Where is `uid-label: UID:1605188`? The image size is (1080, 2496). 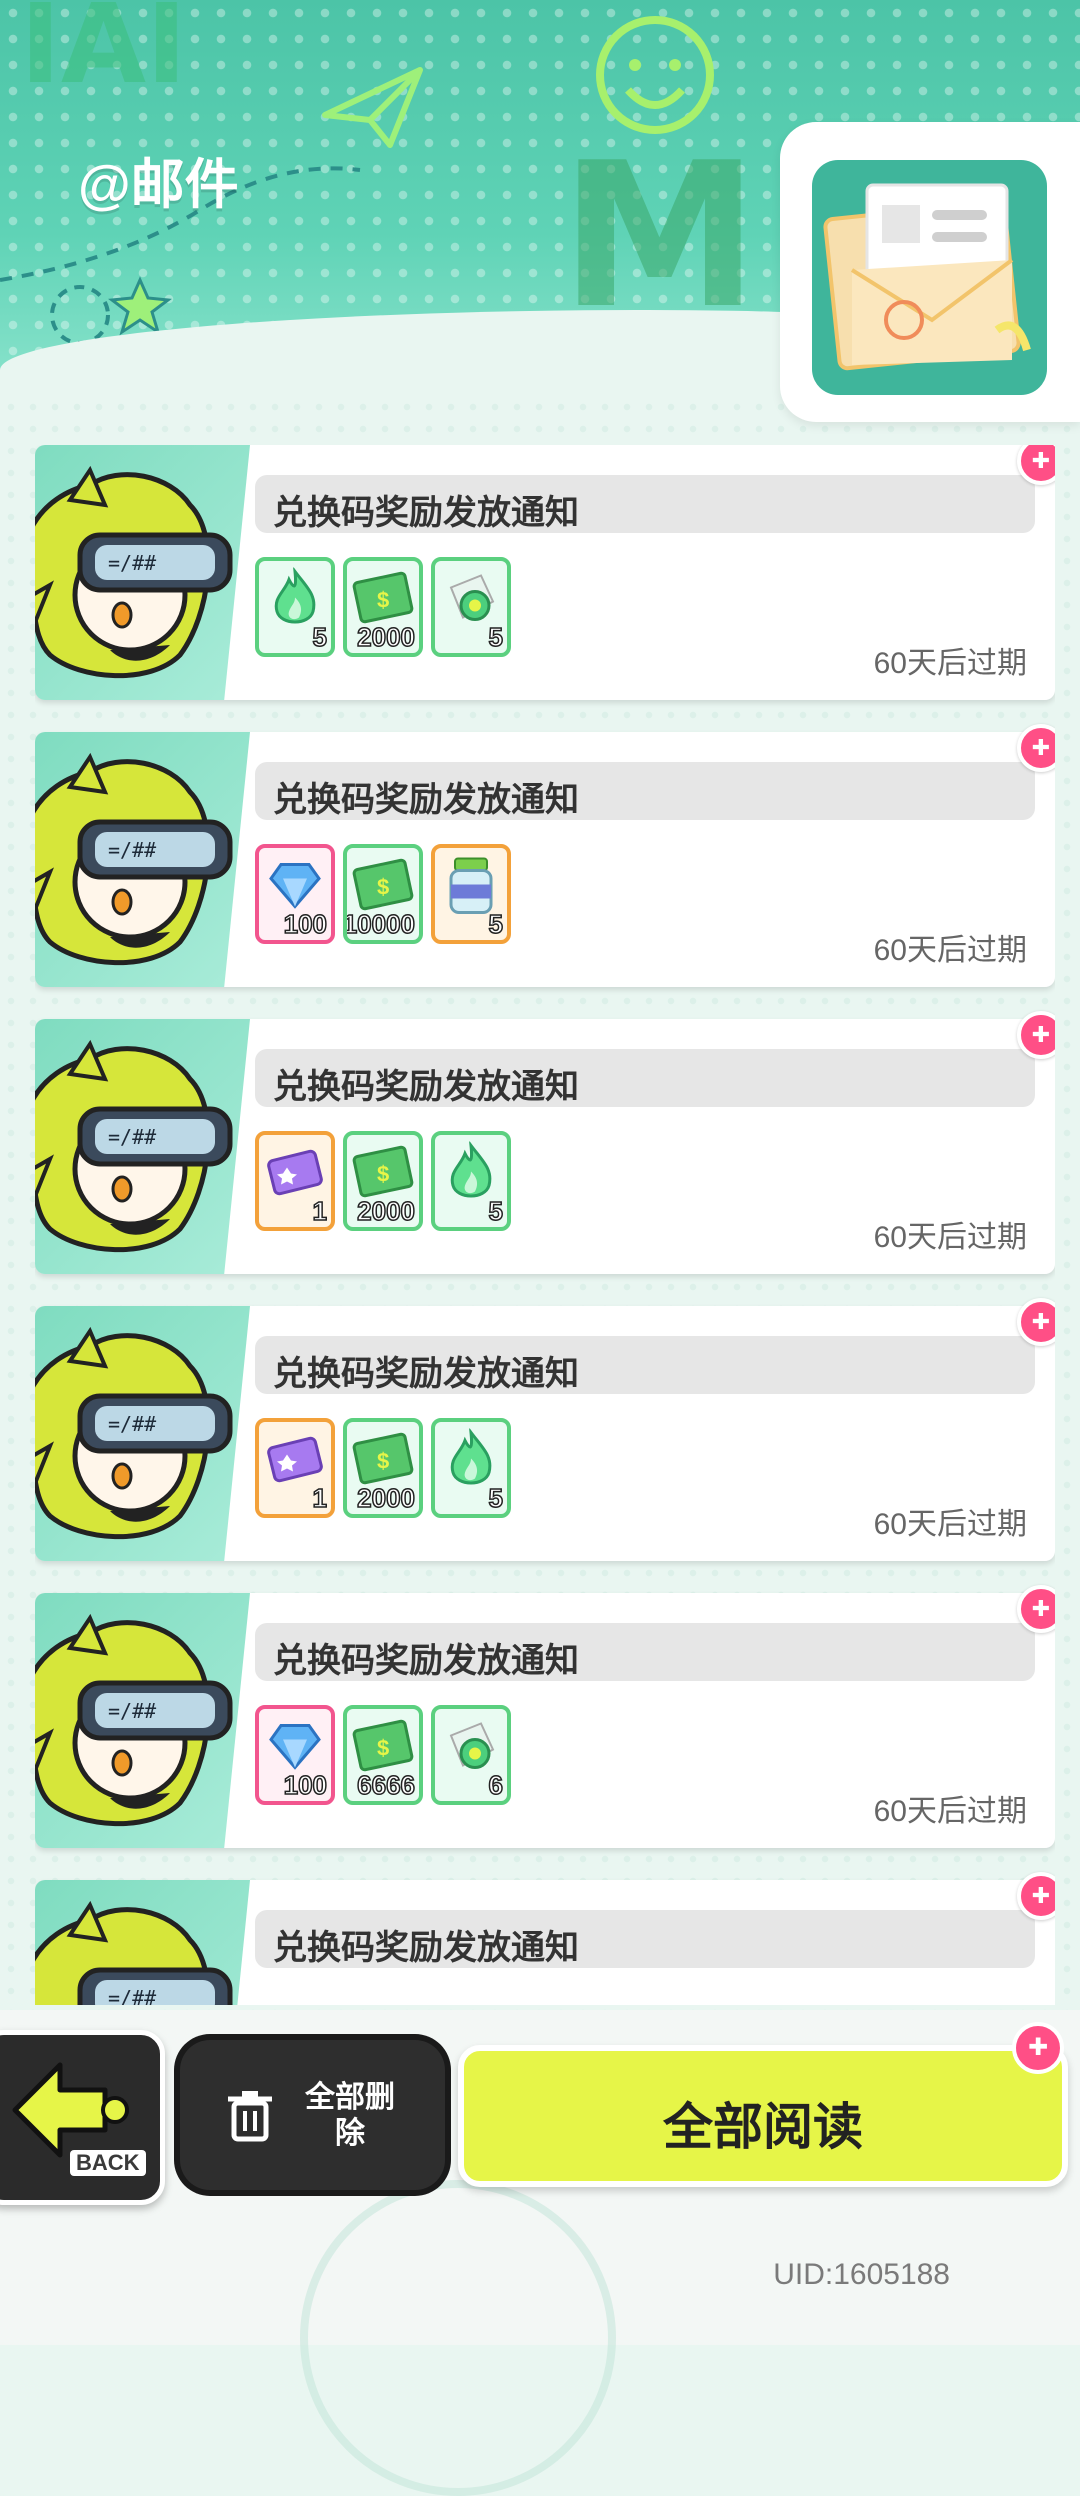 uid-label: UID:1605188 is located at coordinates (861, 2274).